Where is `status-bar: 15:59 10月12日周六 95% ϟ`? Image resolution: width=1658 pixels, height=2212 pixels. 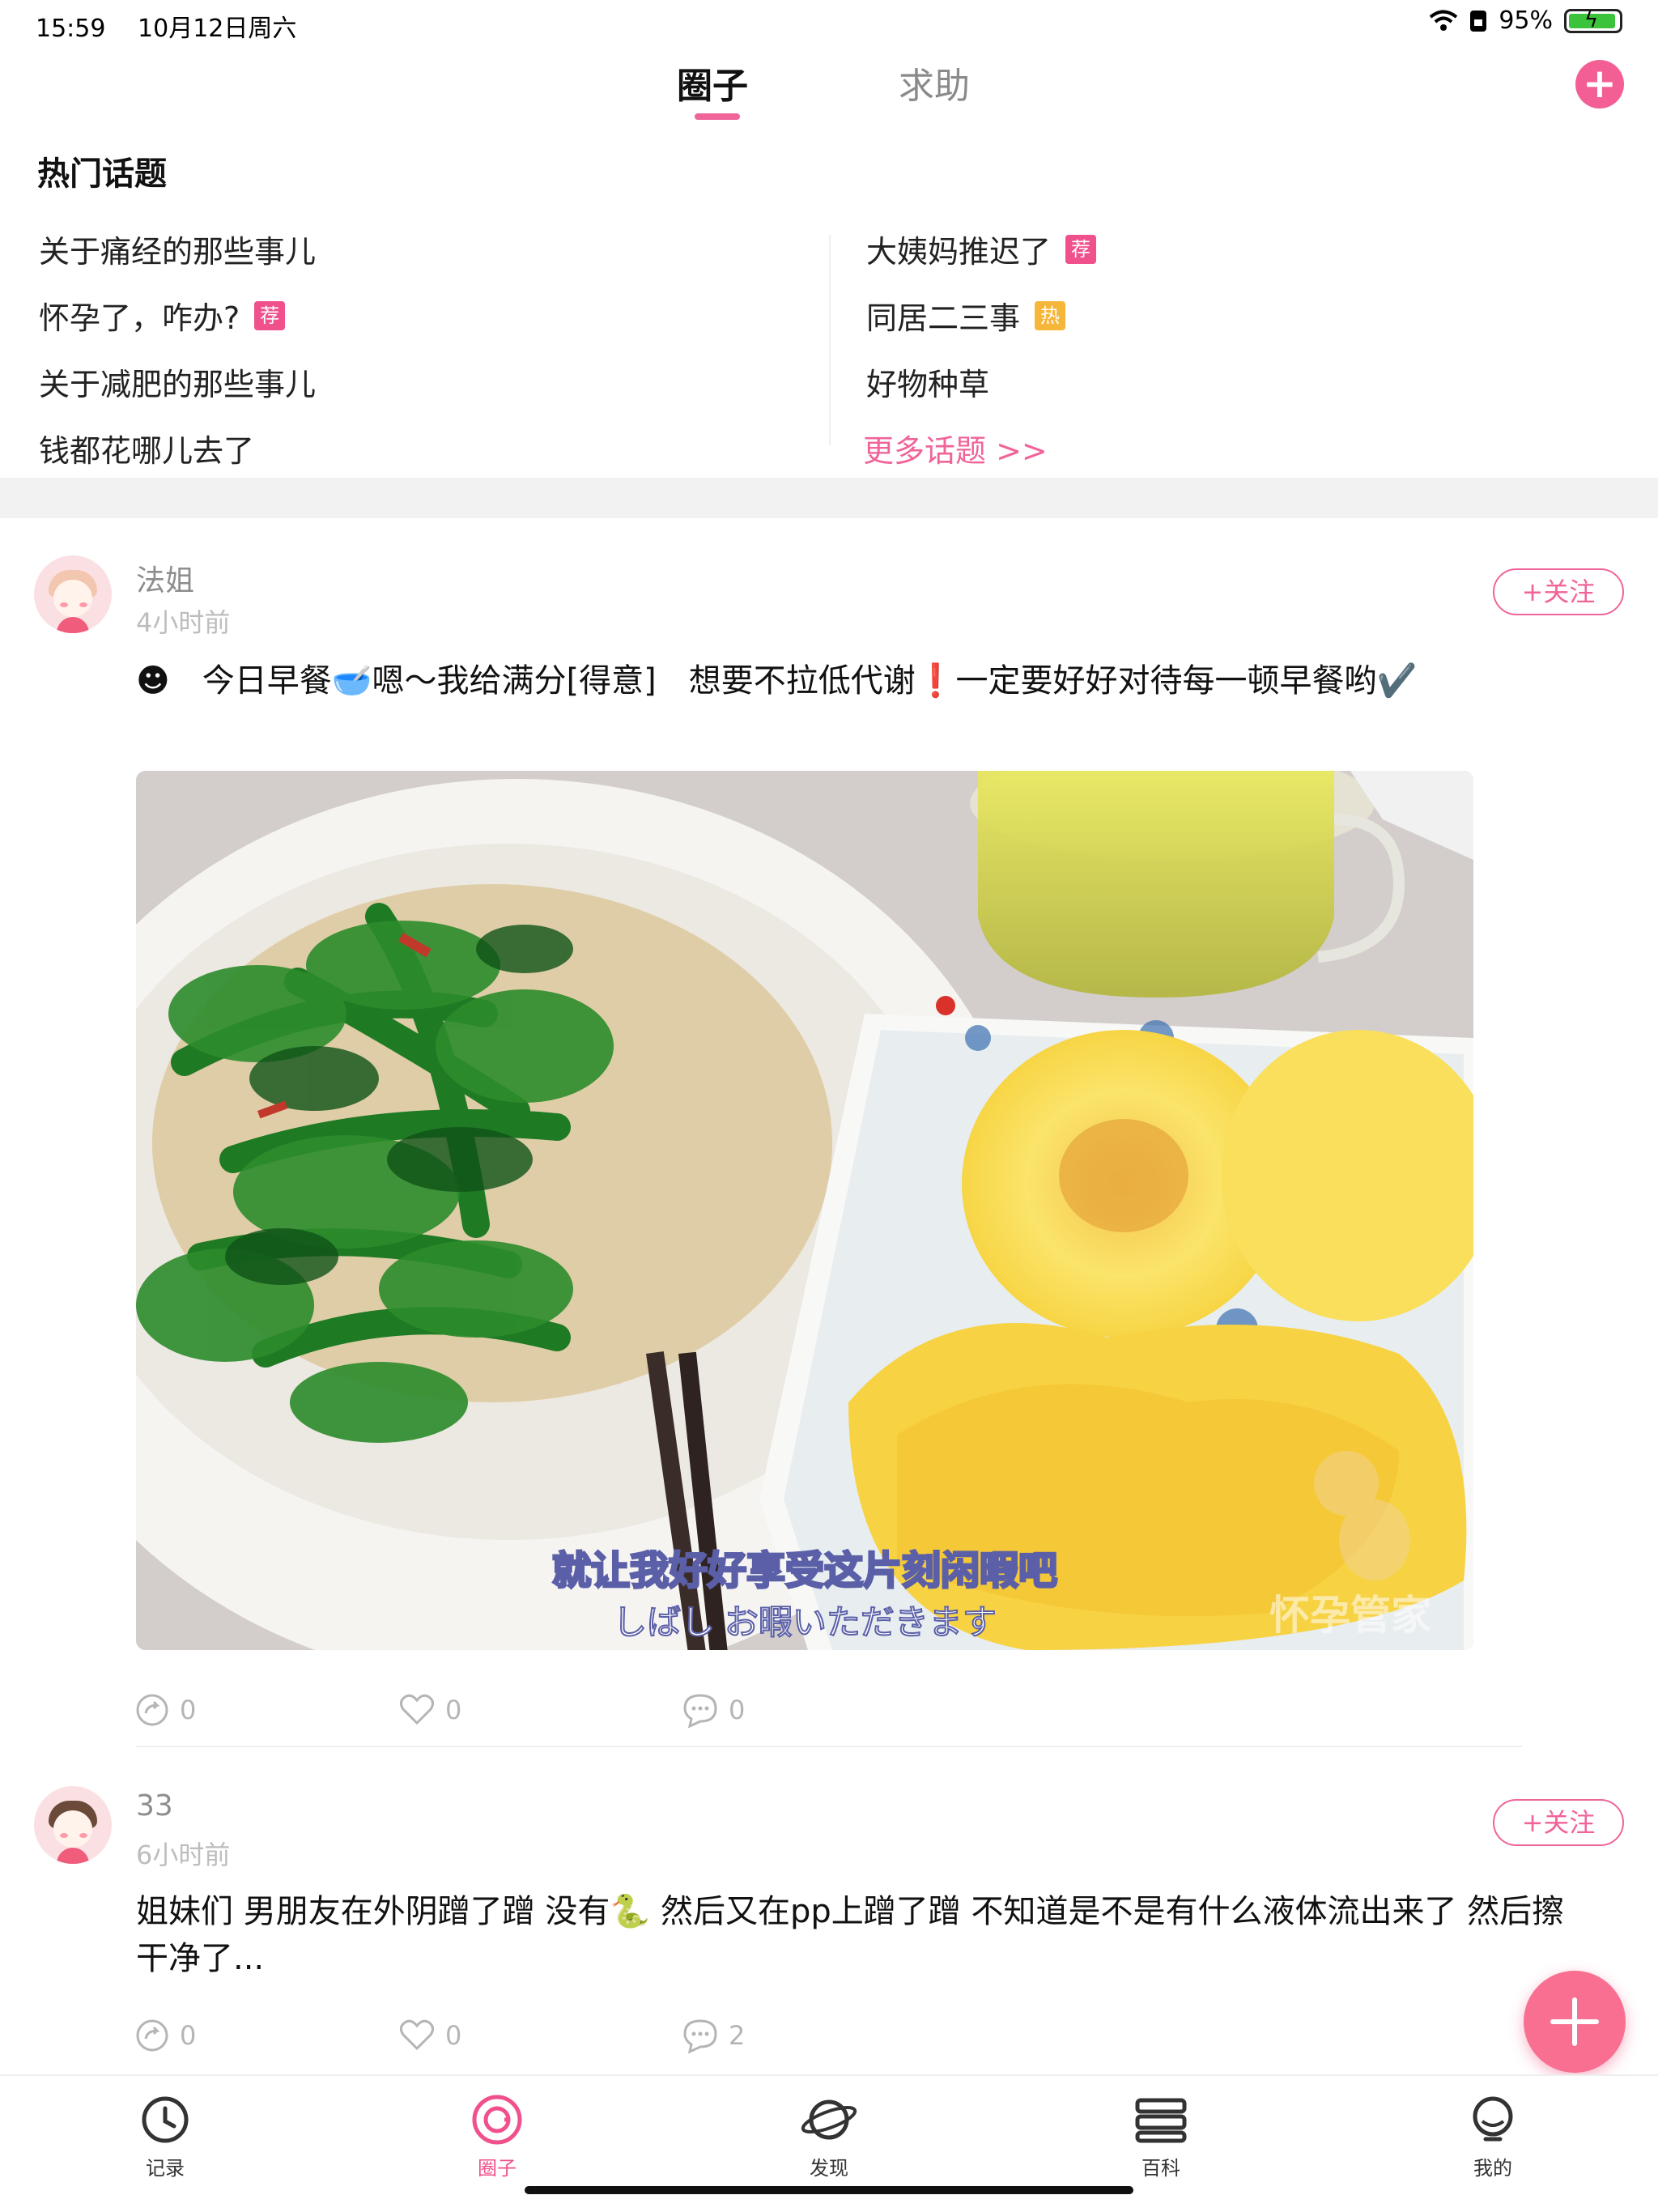 status-bar: 15:59 10月12日周六 95% ϟ is located at coordinates (829, 22).